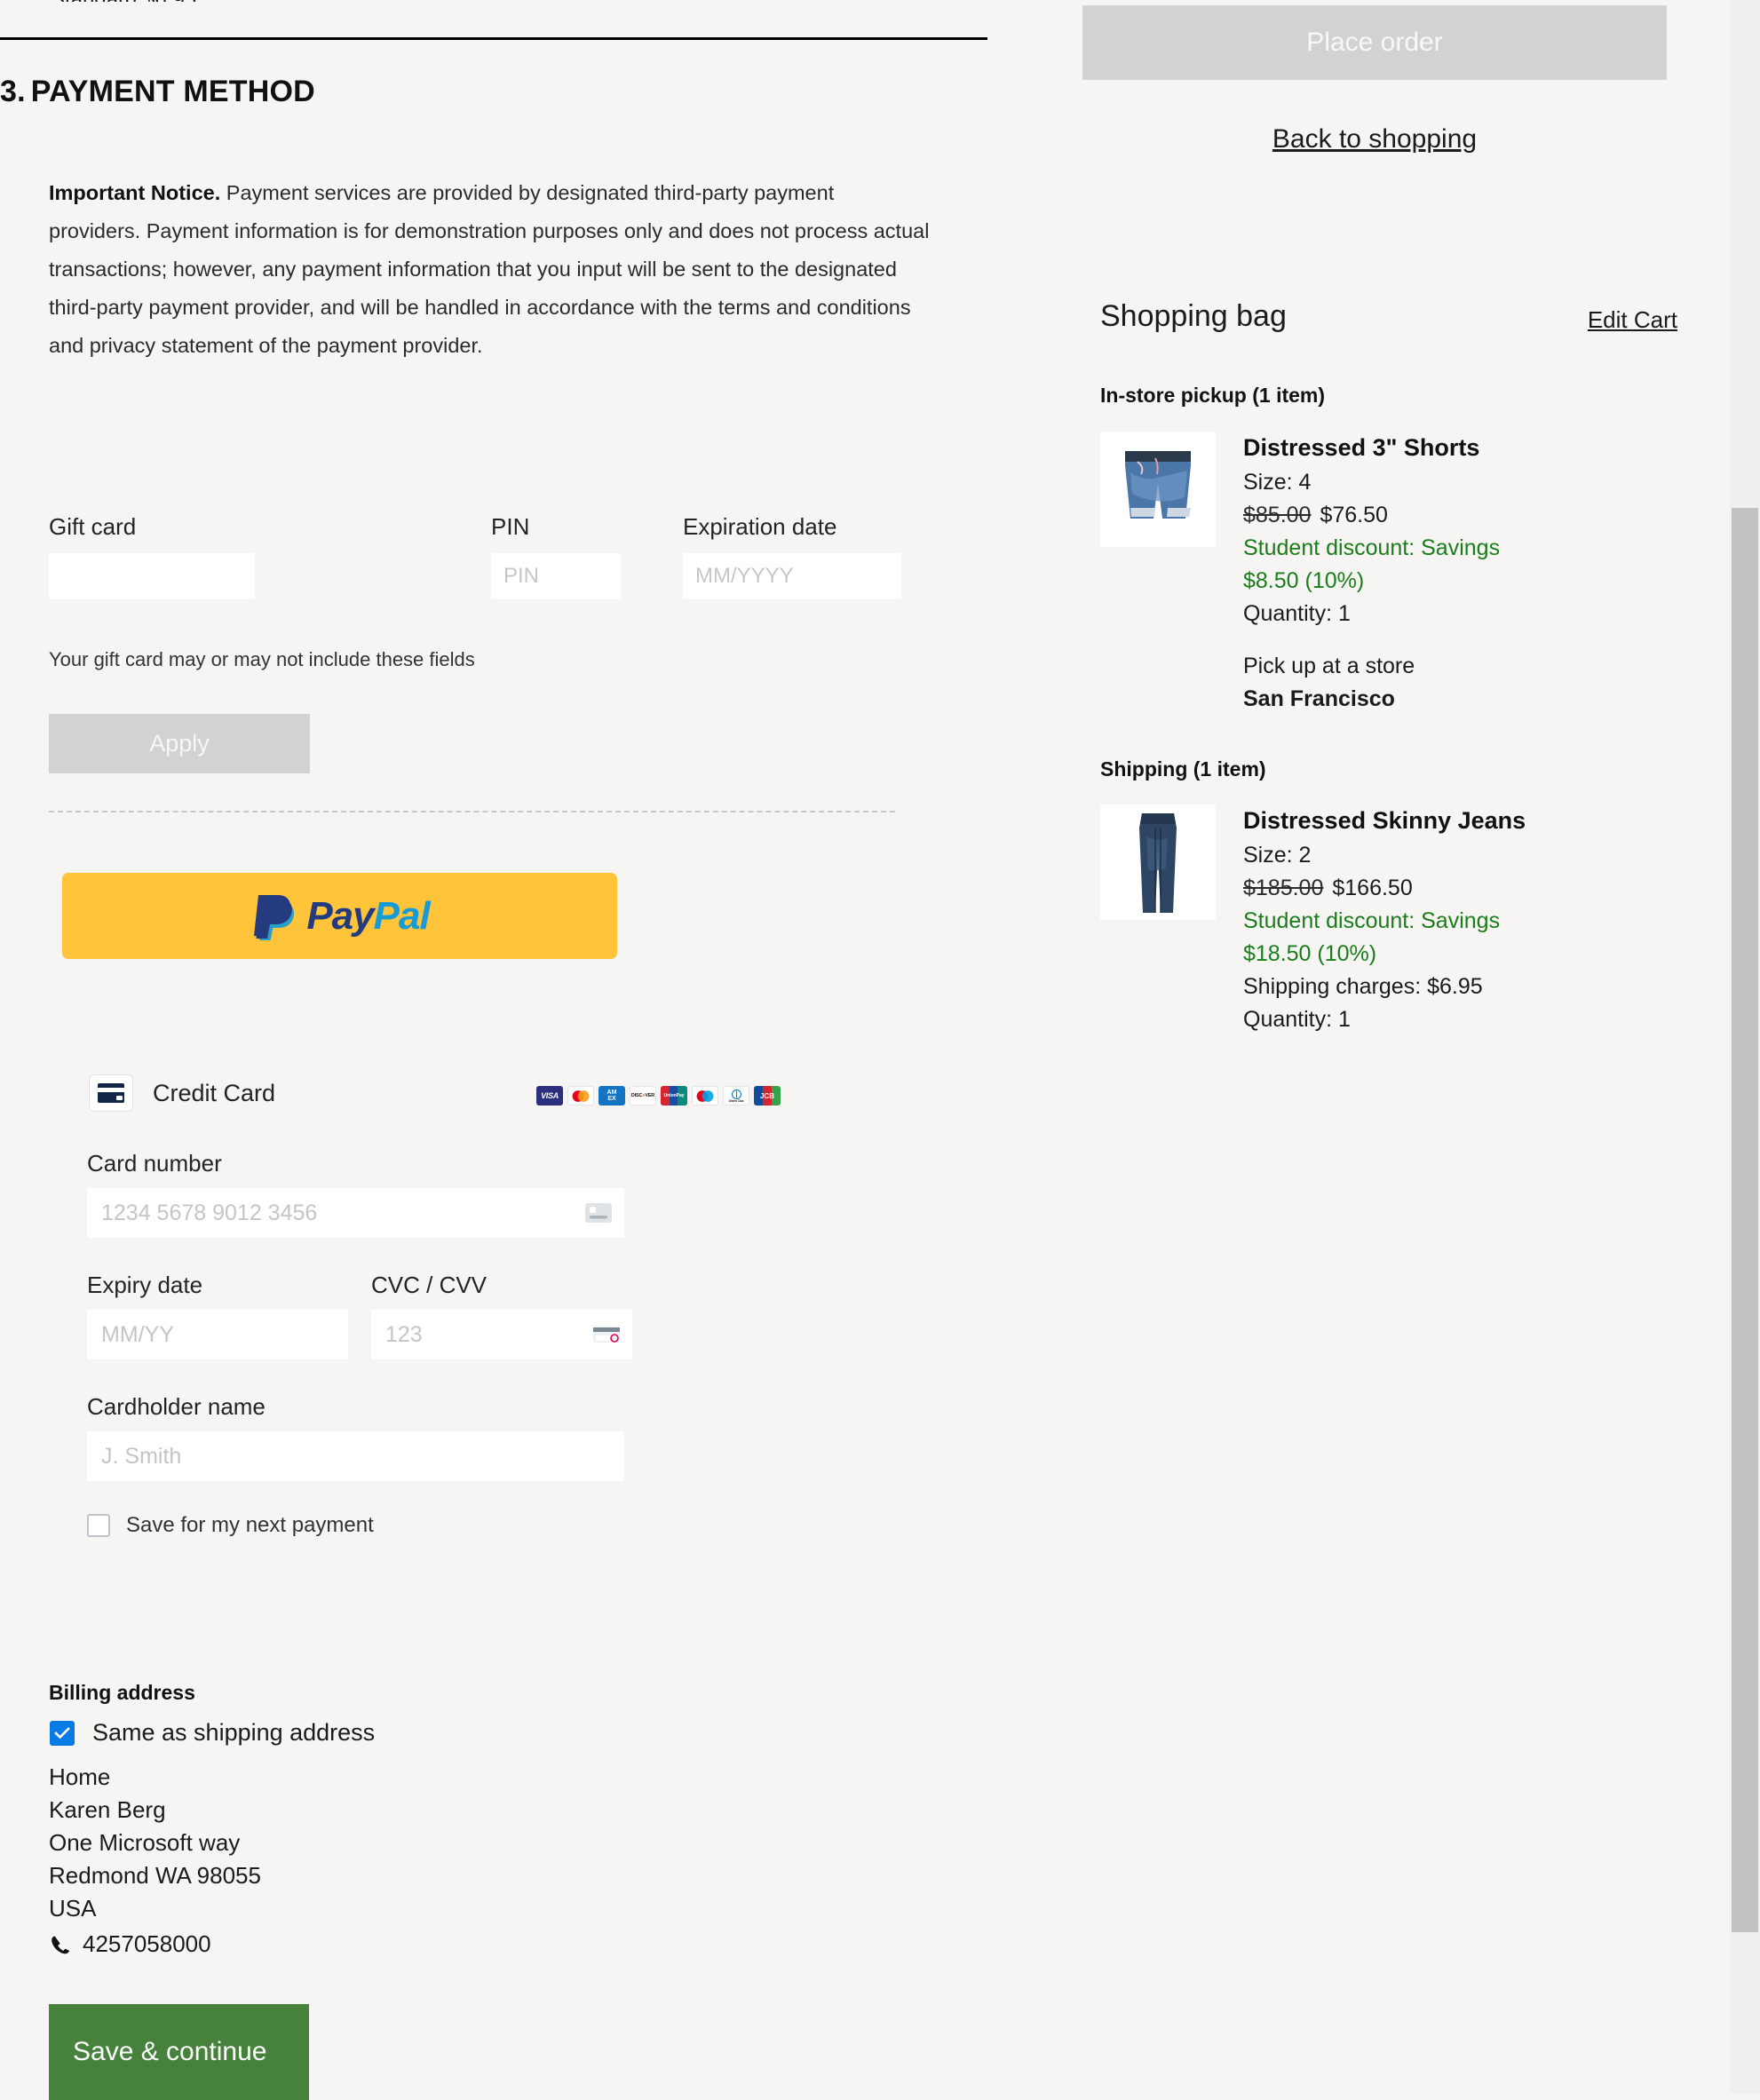 This screenshot has width=1760, height=2100. I want to click on page-title: 3. PAYMENT METHOD, so click(157, 92).